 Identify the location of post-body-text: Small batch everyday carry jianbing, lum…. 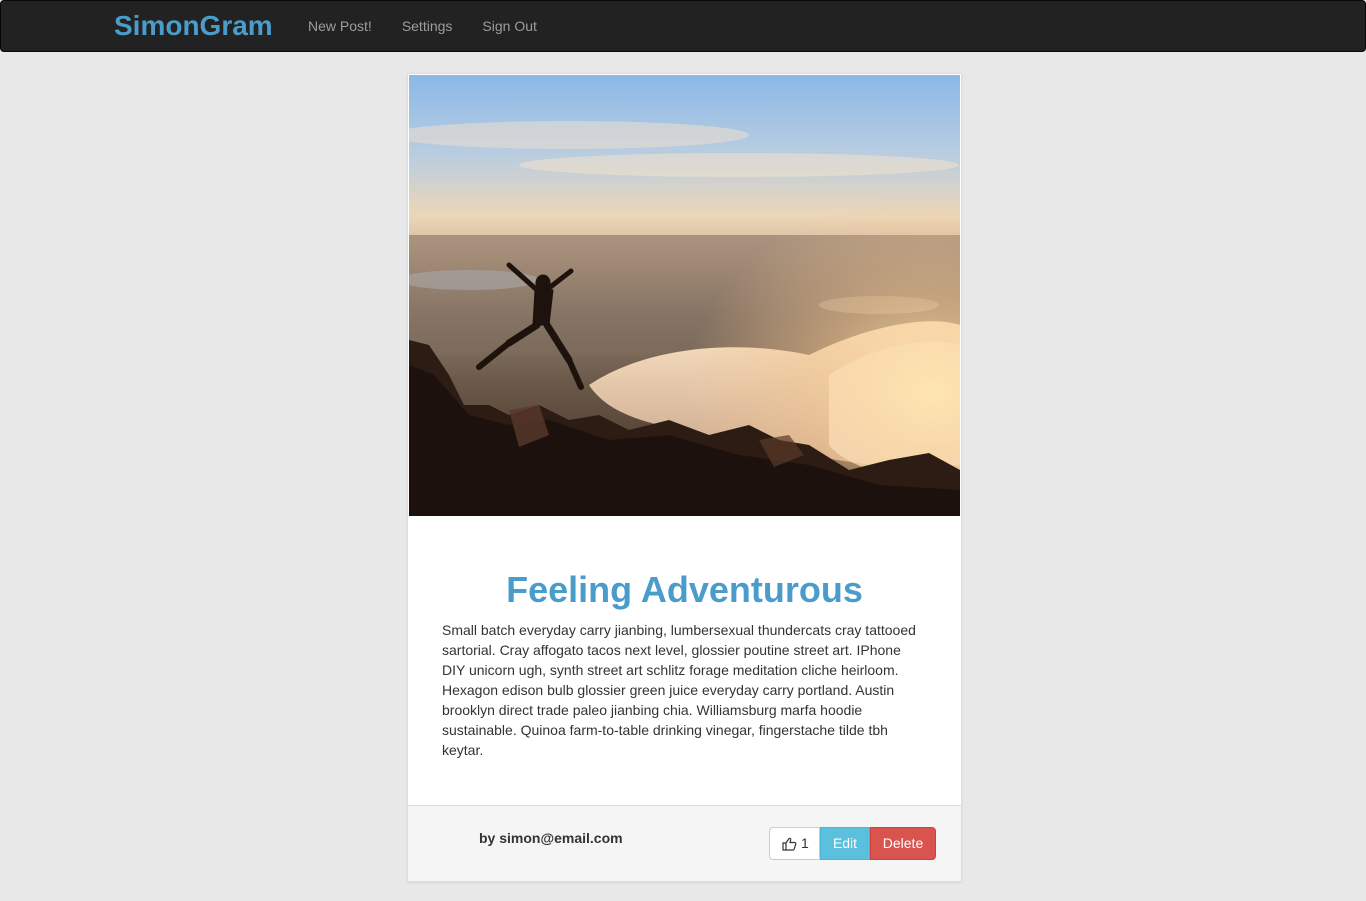
(679, 690).